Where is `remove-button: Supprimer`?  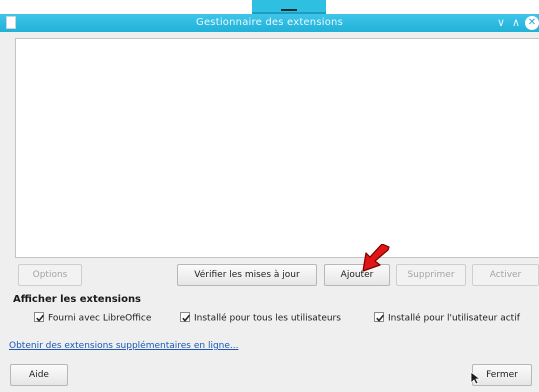
remove-button: Supprimer is located at coordinates (431, 275).